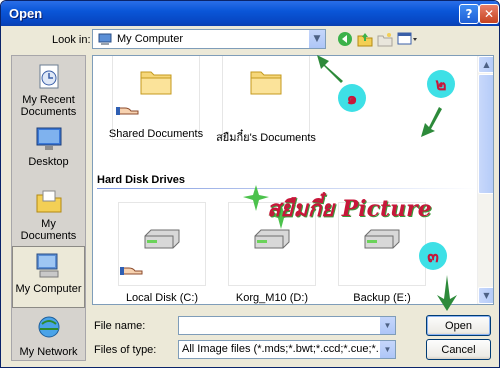 This screenshot has width=500, height=368. I want to click on annotation-number-1: ๑, so click(352, 98).